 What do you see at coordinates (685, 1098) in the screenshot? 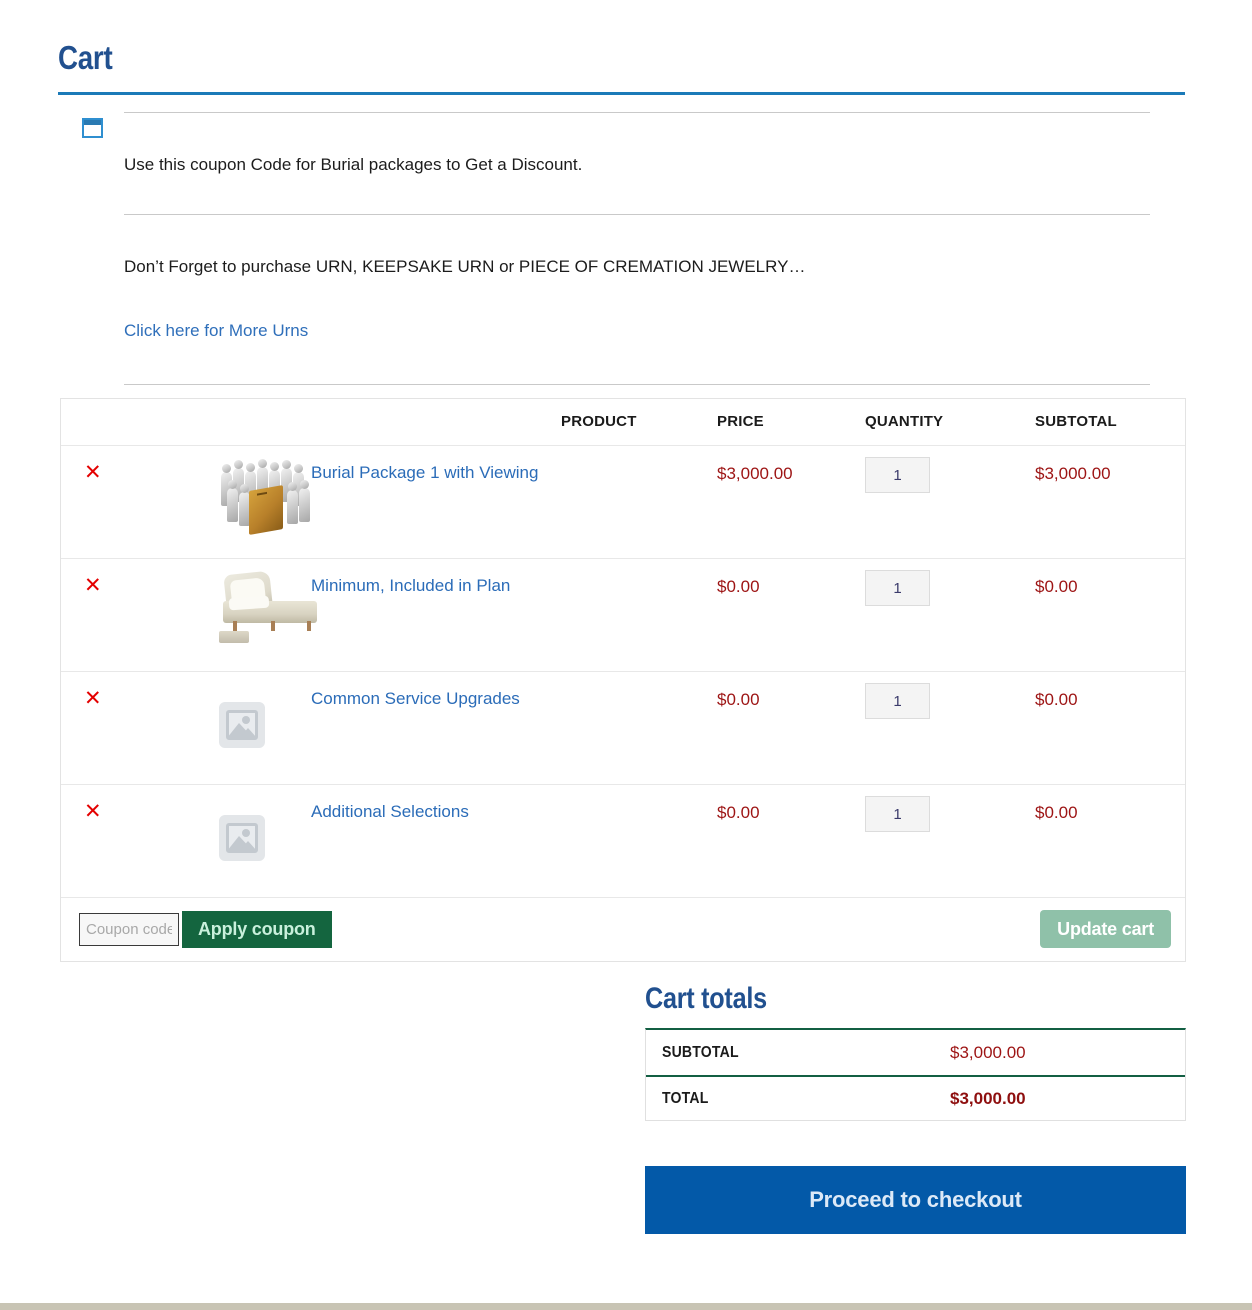
I see `total-label: TOTAL` at bounding box center [685, 1098].